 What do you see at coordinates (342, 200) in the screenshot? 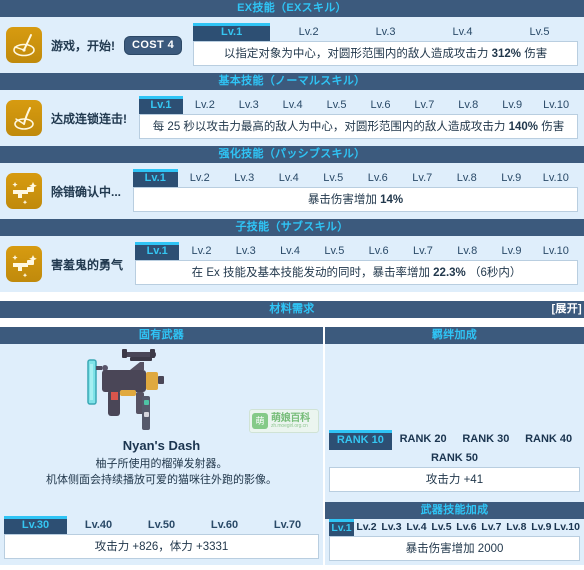
I see `desc-text: 暴击伤害增加` at bounding box center [342, 200].